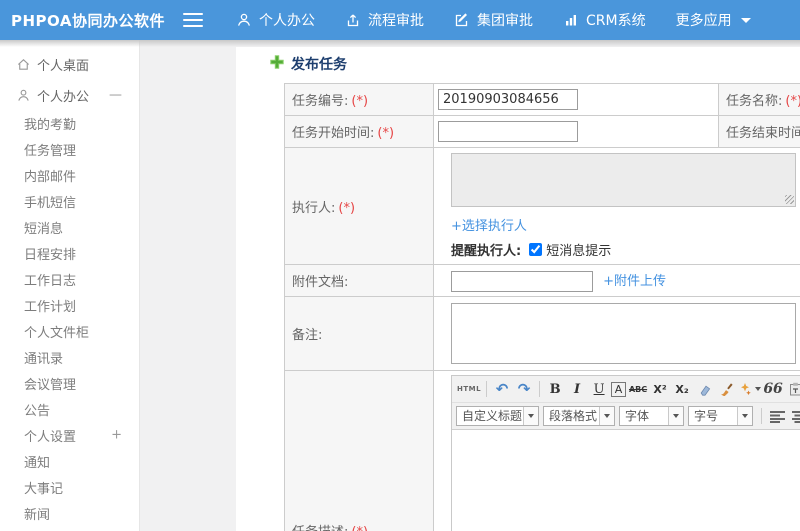 This screenshot has width=800, height=531. What do you see at coordinates (359, 206) in the screenshot?
I see `executor-label-cell: 执行人: (*)` at bounding box center [359, 206].